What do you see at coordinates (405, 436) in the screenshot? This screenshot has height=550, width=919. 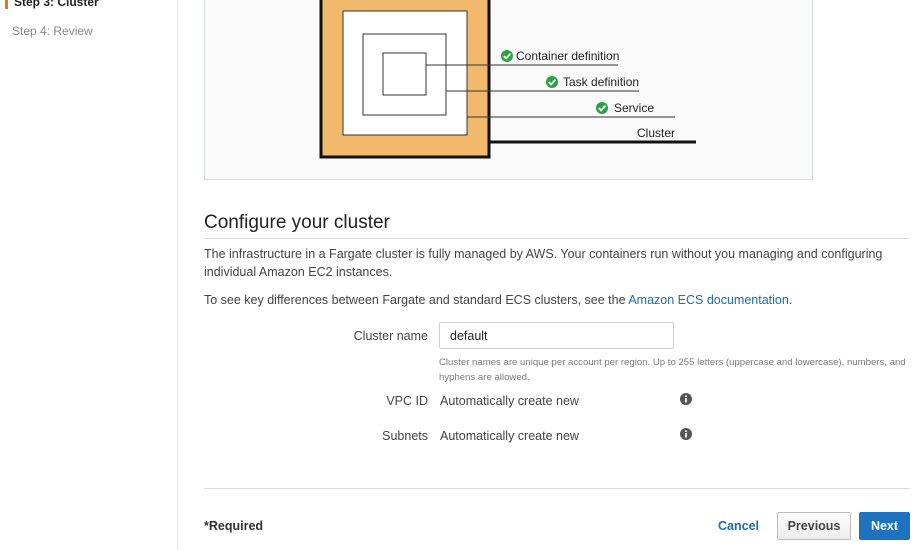 I see `subnets-label: Subnets` at bounding box center [405, 436].